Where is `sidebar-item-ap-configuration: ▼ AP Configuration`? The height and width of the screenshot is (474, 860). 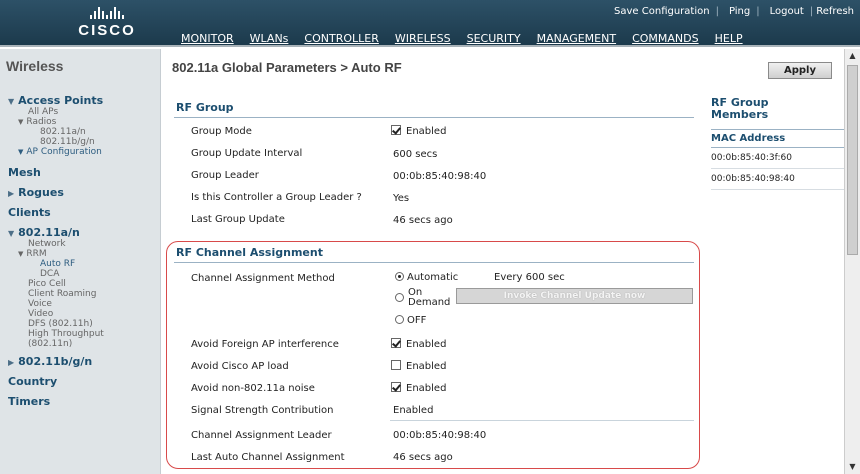 sidebar-item-ap-configuration: ▼ AP Configuration is located at coordinates (80, 152).